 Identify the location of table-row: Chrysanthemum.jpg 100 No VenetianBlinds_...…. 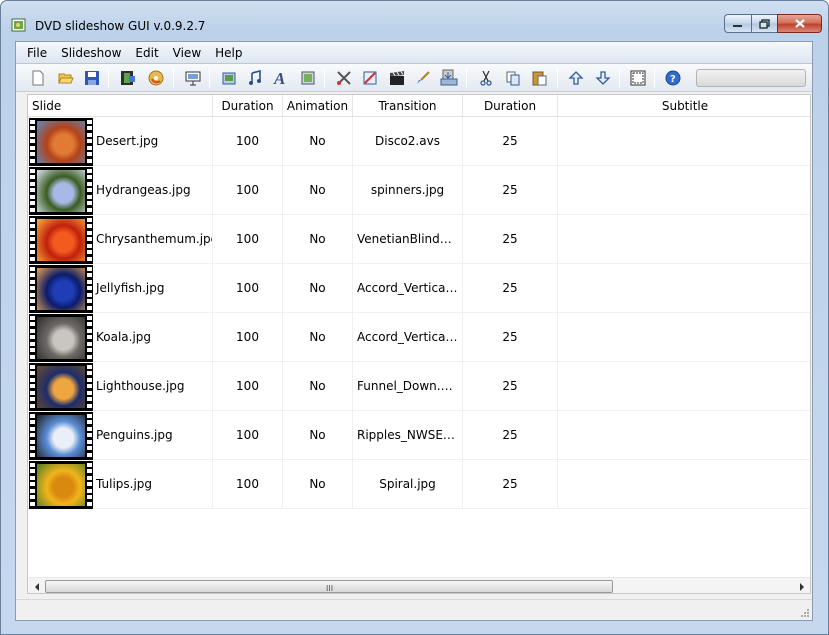
(419, 239).